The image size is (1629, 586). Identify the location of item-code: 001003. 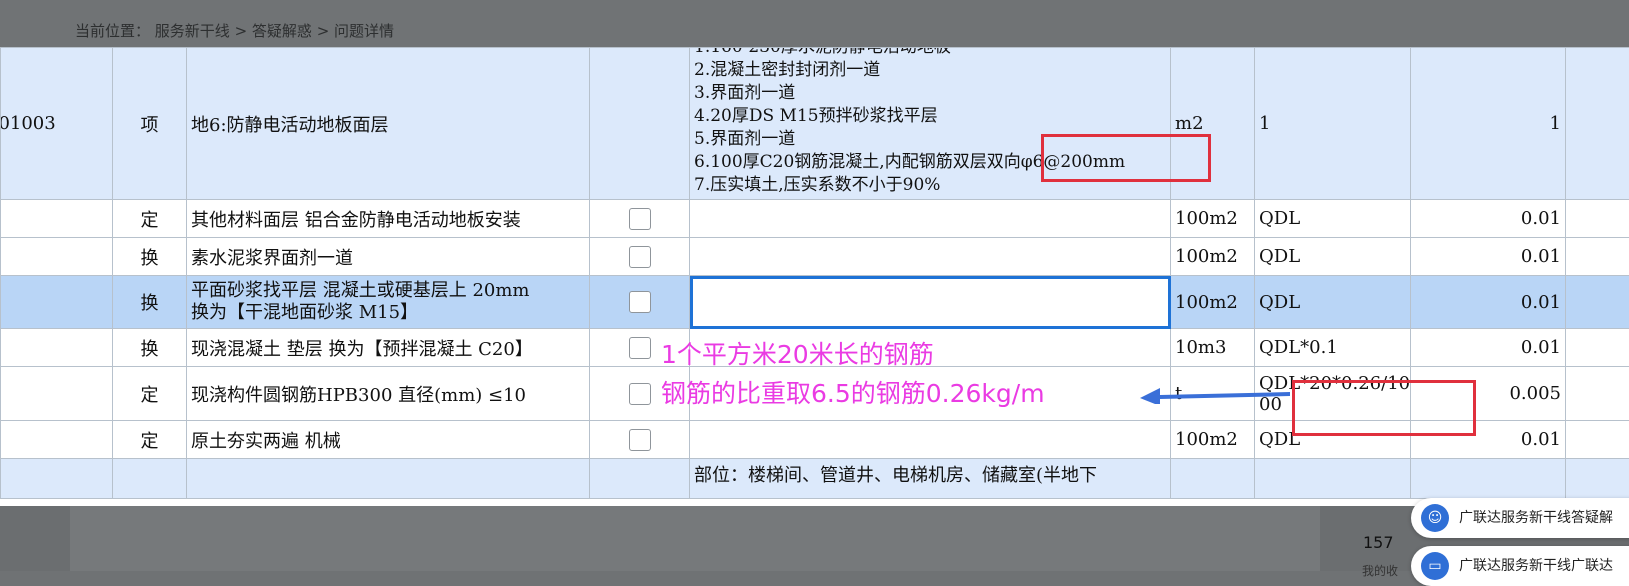
(28, 123).